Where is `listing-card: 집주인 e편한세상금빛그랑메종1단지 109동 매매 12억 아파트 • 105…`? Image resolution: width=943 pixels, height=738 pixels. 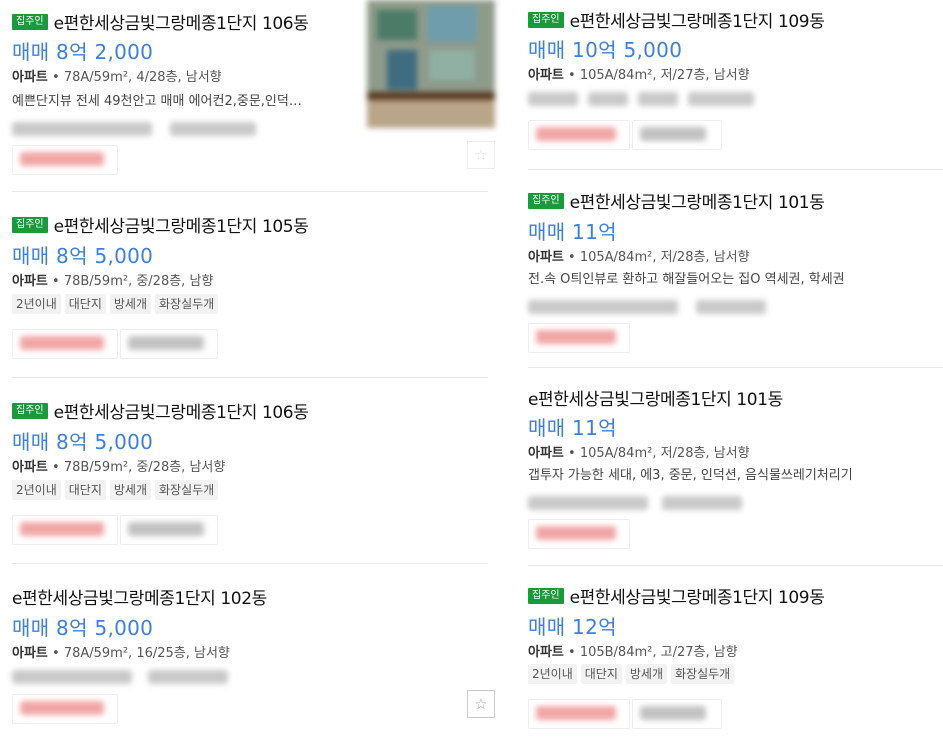 listing-card: 집주인 e편한세상금빛그랑메종1단지 109동 매매 12억 아파트 • 105… is located at coordinates (735, 652).